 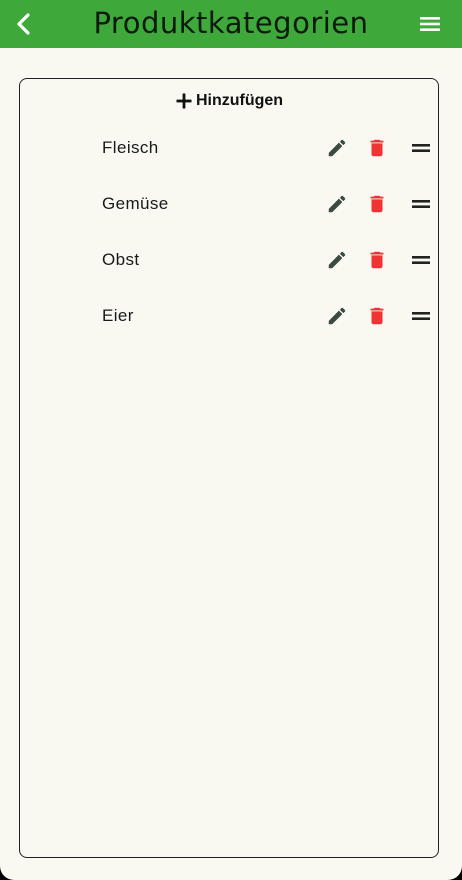 I want to click on add-category-button: Hinzufügen, so click(x=229, y=101).